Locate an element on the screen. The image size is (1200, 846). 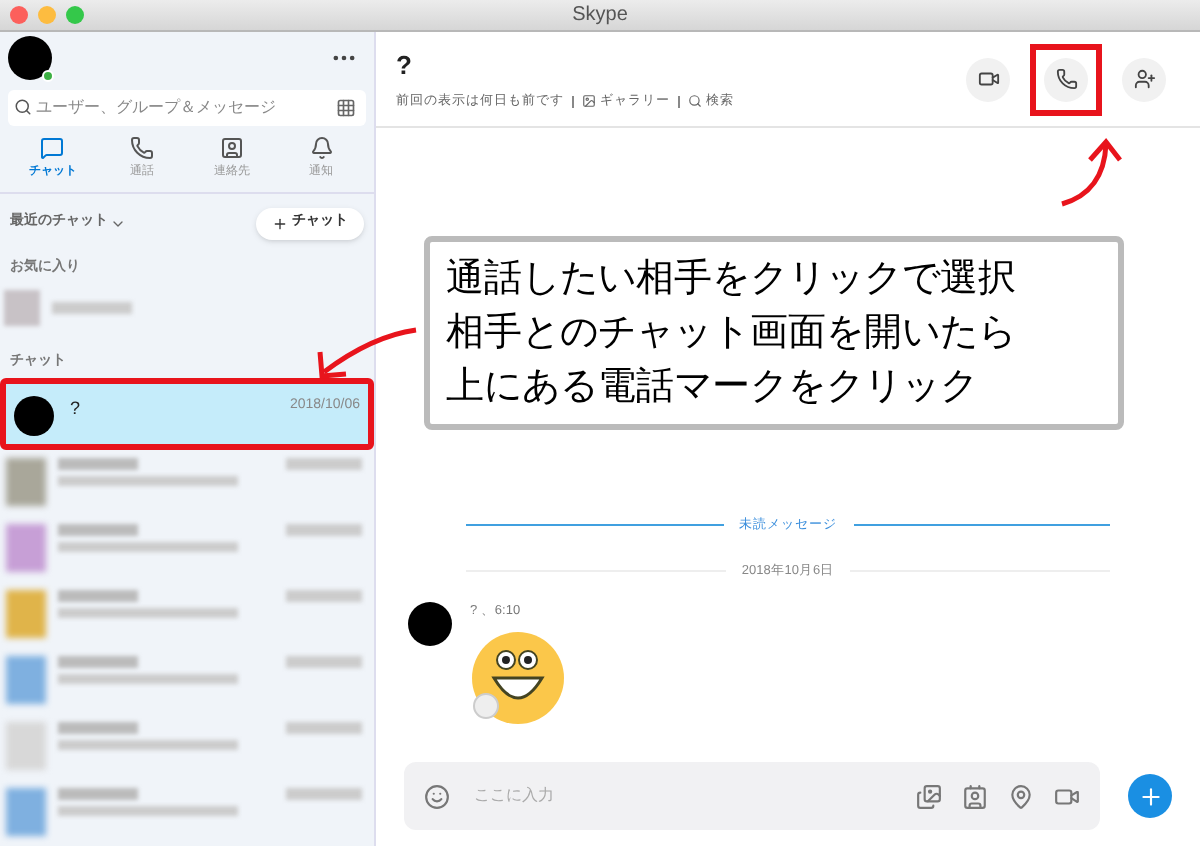
images-icon is located at coordinates (929, 796).